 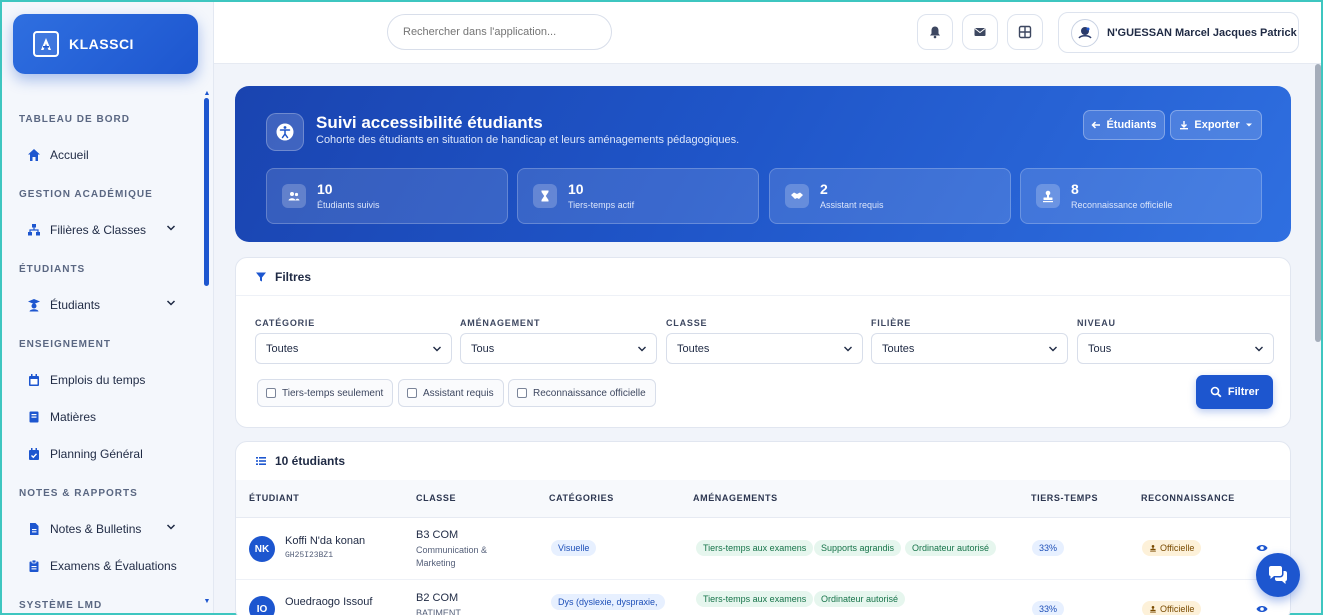 What do you see at coordinates (69, 154) in the screenshot?
I see `sidebar-item-label: Accueil` at bounding box center [69, 154].